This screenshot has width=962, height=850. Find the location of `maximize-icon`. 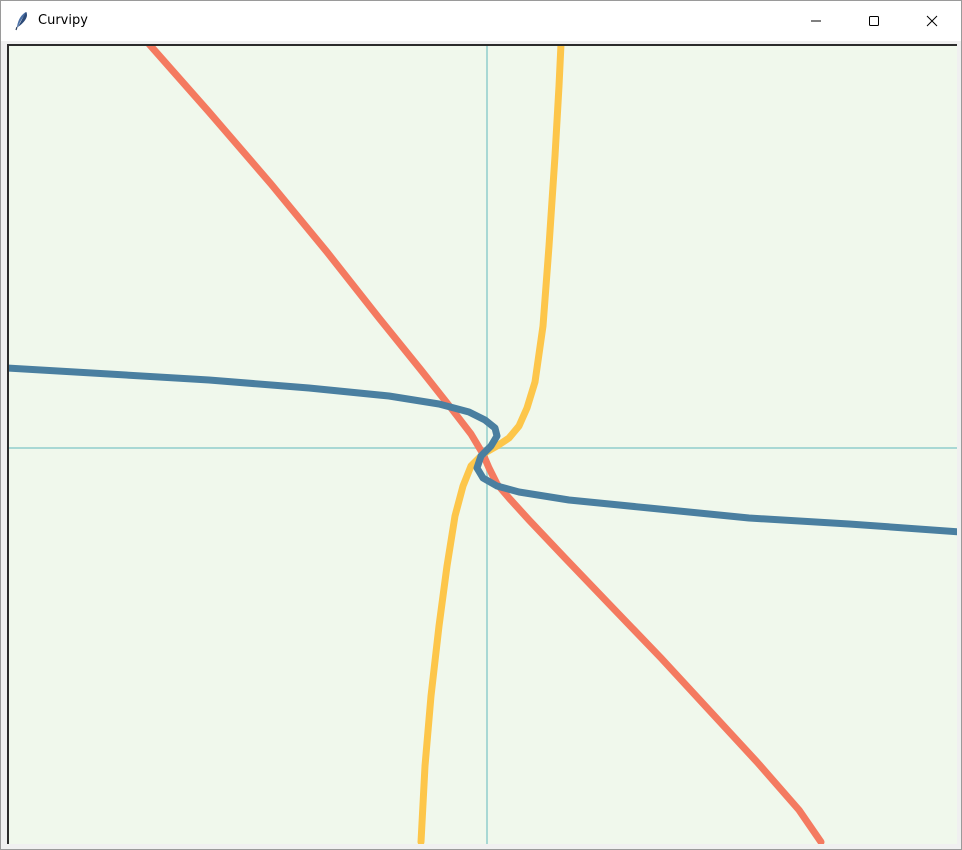

maximize-icon is located at coordinates (874, 21).